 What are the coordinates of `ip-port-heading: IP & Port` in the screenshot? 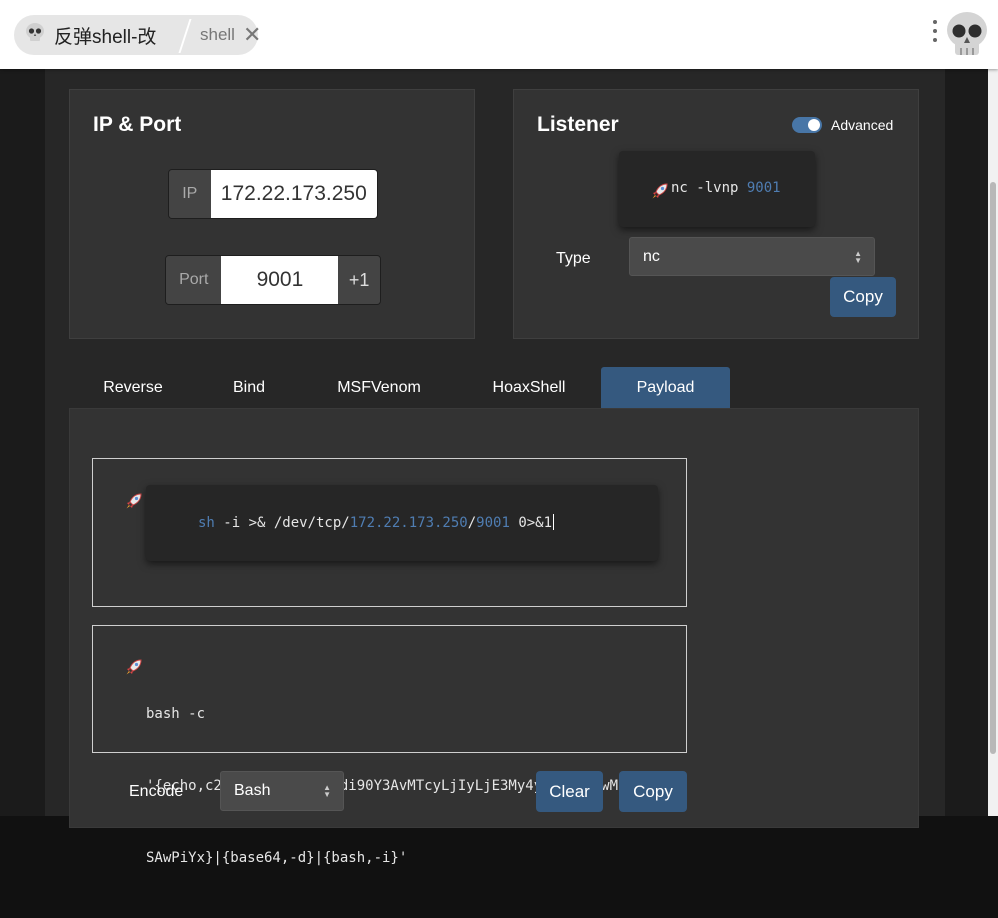 It's located at (137, 124).